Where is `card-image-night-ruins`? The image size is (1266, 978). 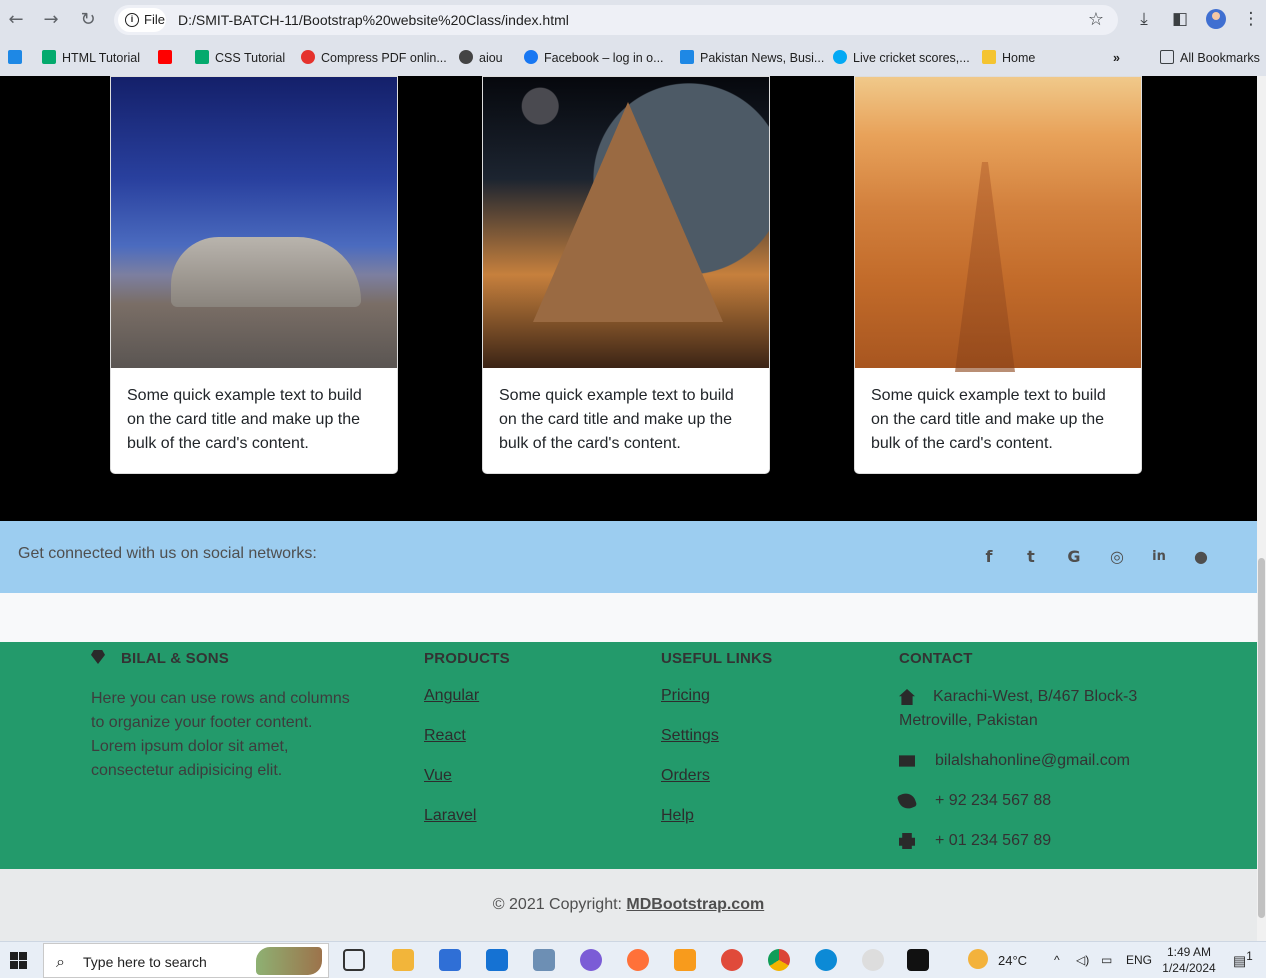 card-image-night-ruins is located at coordinates (254, 222).